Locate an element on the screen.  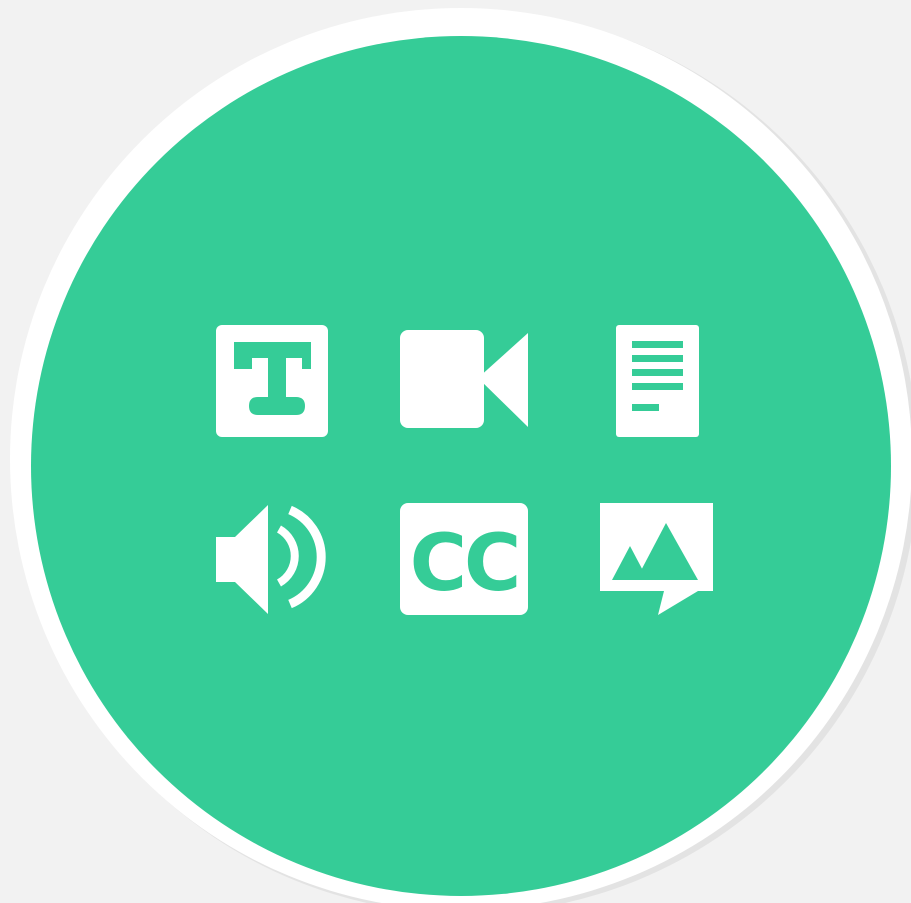
closed-captions-label: CC is located at coordinates (464, 564).